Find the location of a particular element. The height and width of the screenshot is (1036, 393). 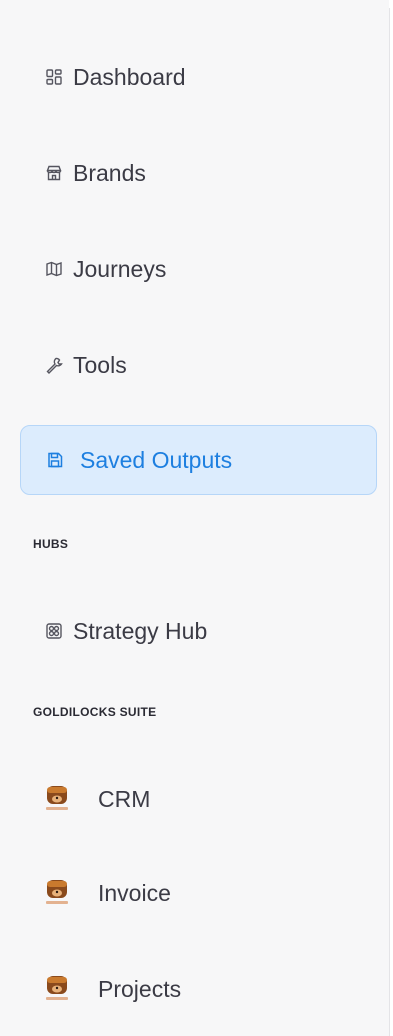

save-icon is located at coordinates (55, 460).